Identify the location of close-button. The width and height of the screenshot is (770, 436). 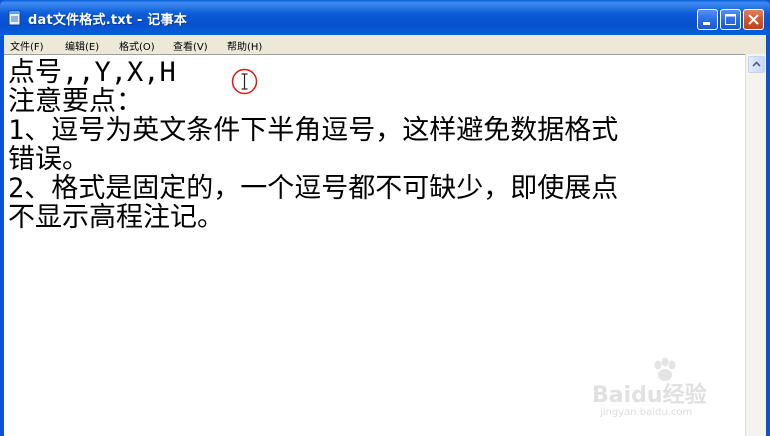
(753, 19).